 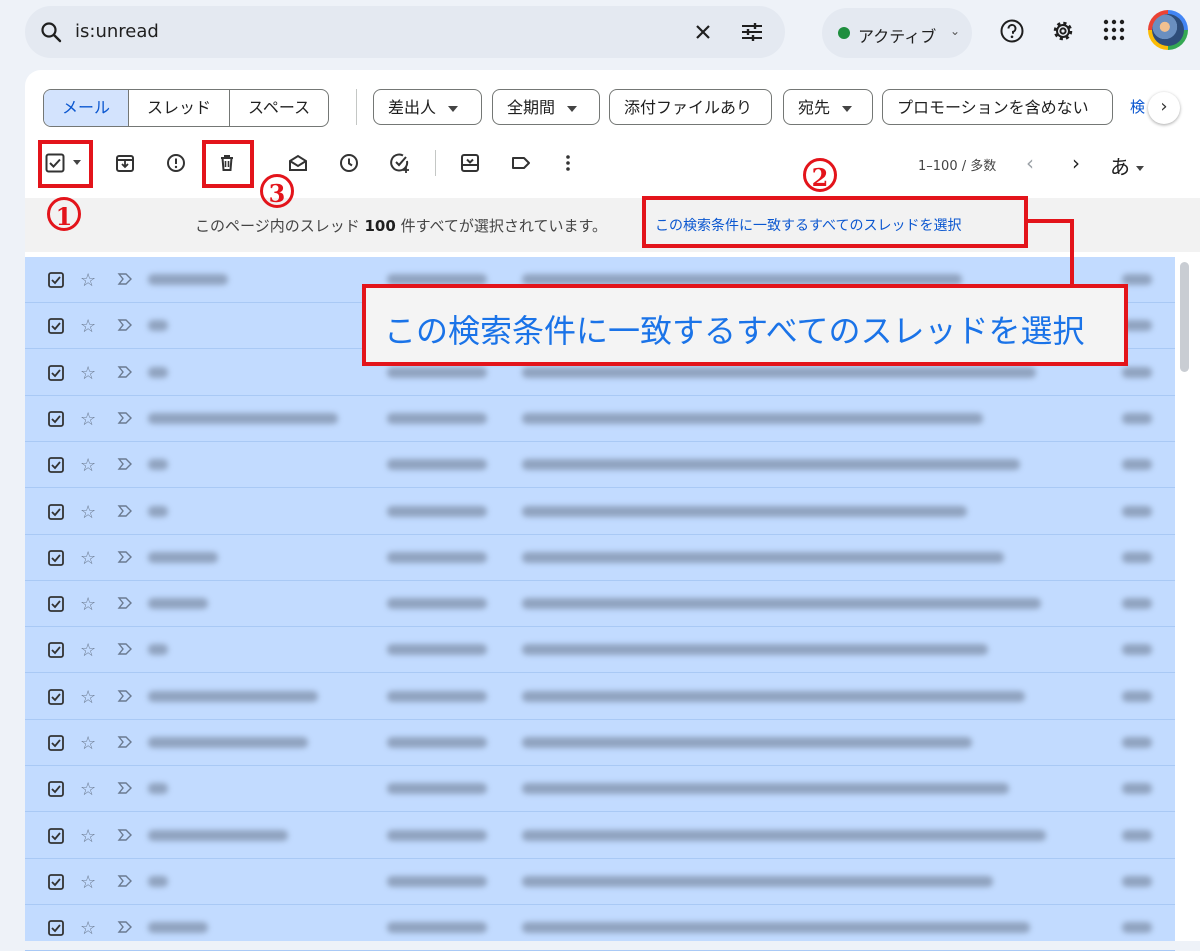 I want to click on mark-as-read-icon, so click(x=298, y=163).